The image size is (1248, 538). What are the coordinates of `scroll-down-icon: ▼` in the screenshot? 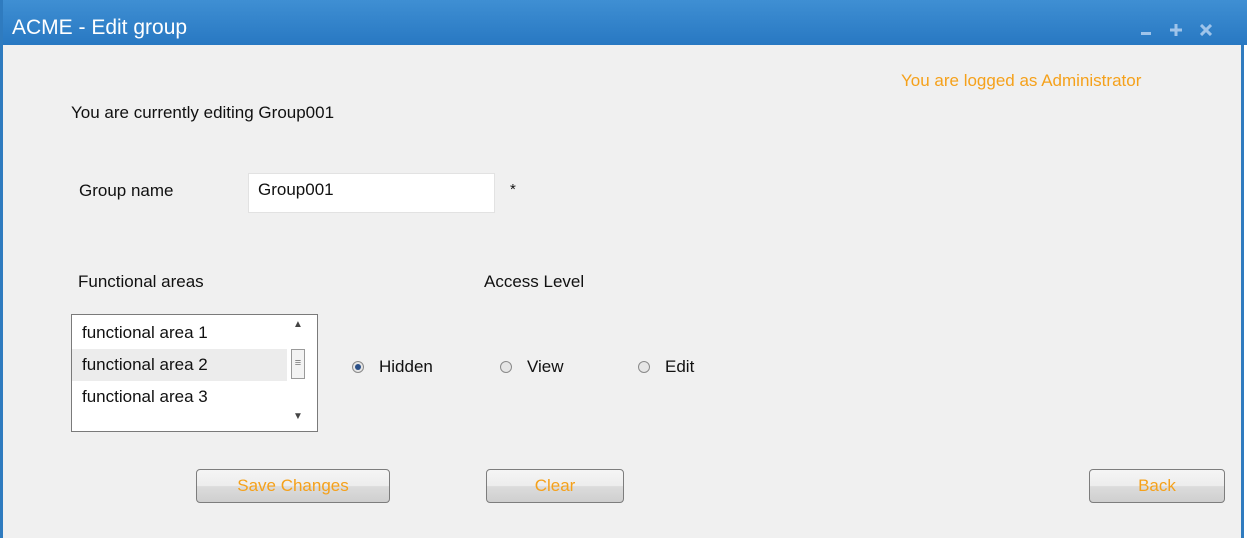 It's located at (298, 416).